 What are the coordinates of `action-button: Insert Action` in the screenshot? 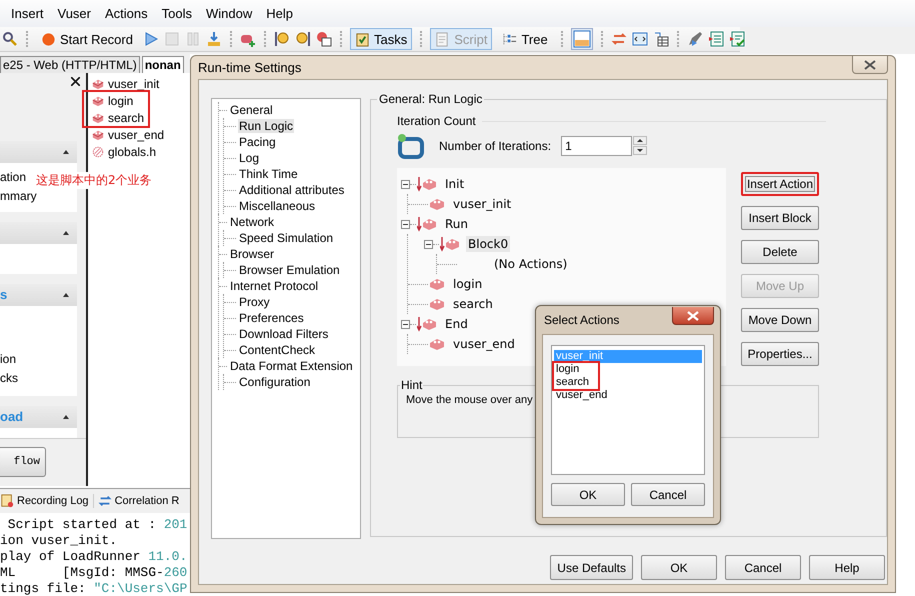 It's located at (780, 184).